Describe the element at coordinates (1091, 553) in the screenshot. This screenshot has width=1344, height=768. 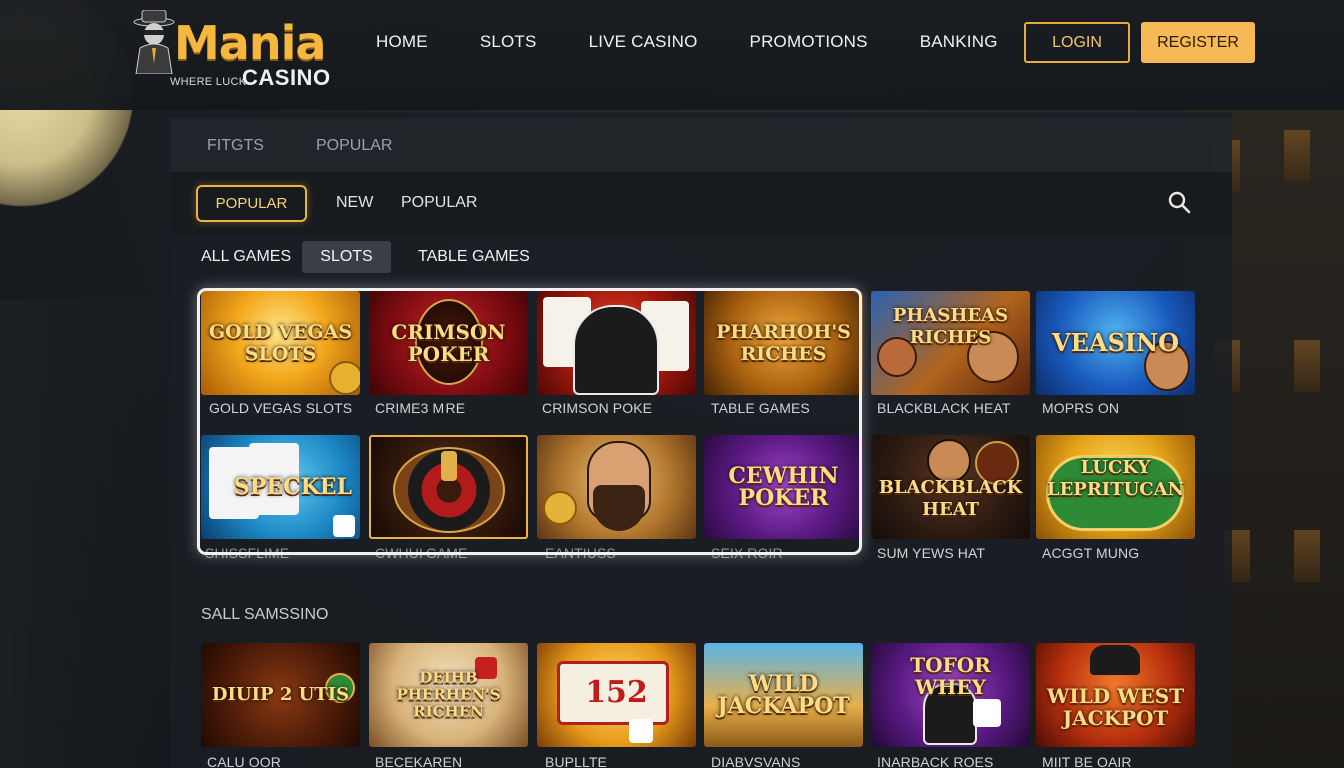
I see `game-caption: ACGGT MUNG` at that location.